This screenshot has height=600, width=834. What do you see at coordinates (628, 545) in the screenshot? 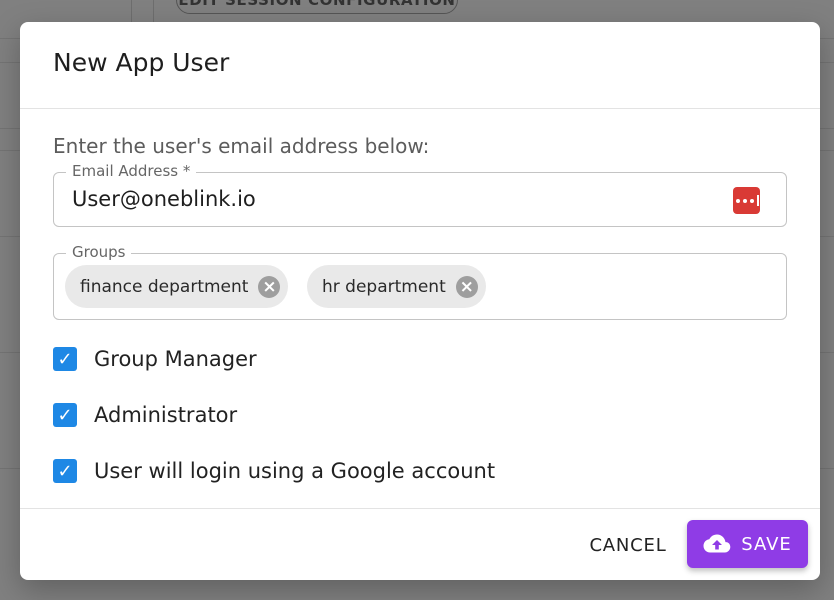
I see `cancel-button: CANCEL` at bounding box center [628, 545].